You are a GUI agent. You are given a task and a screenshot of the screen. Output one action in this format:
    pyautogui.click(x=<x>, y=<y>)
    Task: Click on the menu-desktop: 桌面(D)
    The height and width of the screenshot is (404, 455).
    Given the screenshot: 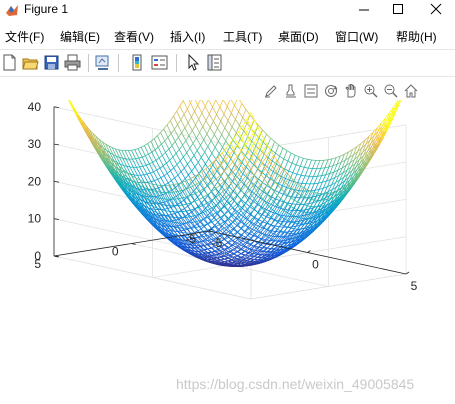 What is the action you would take?
    pyautogui.click(x=298, y=36)
    